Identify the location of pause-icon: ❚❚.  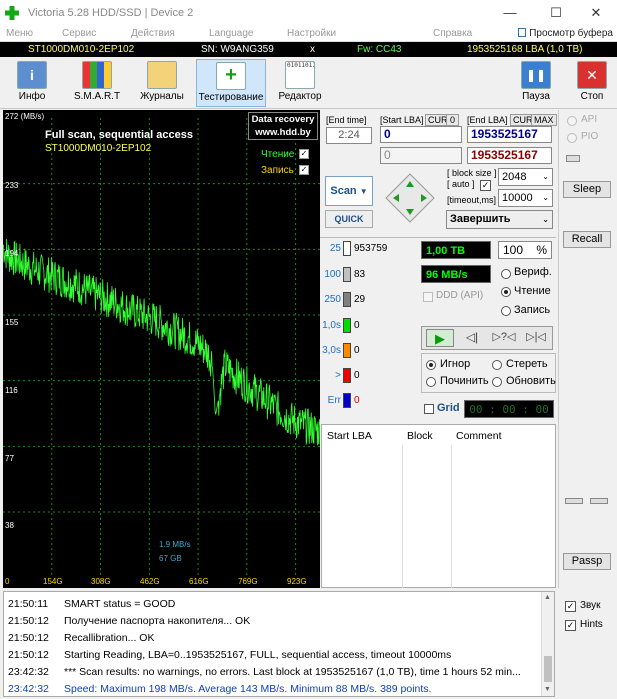
(536, 75).